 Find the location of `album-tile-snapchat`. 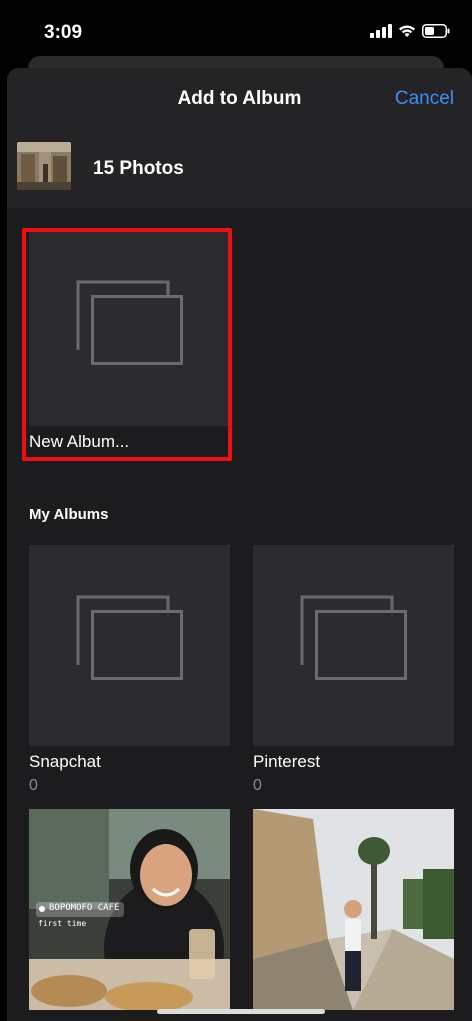

album-tile-snapchat is located at coordinates (129, 645).